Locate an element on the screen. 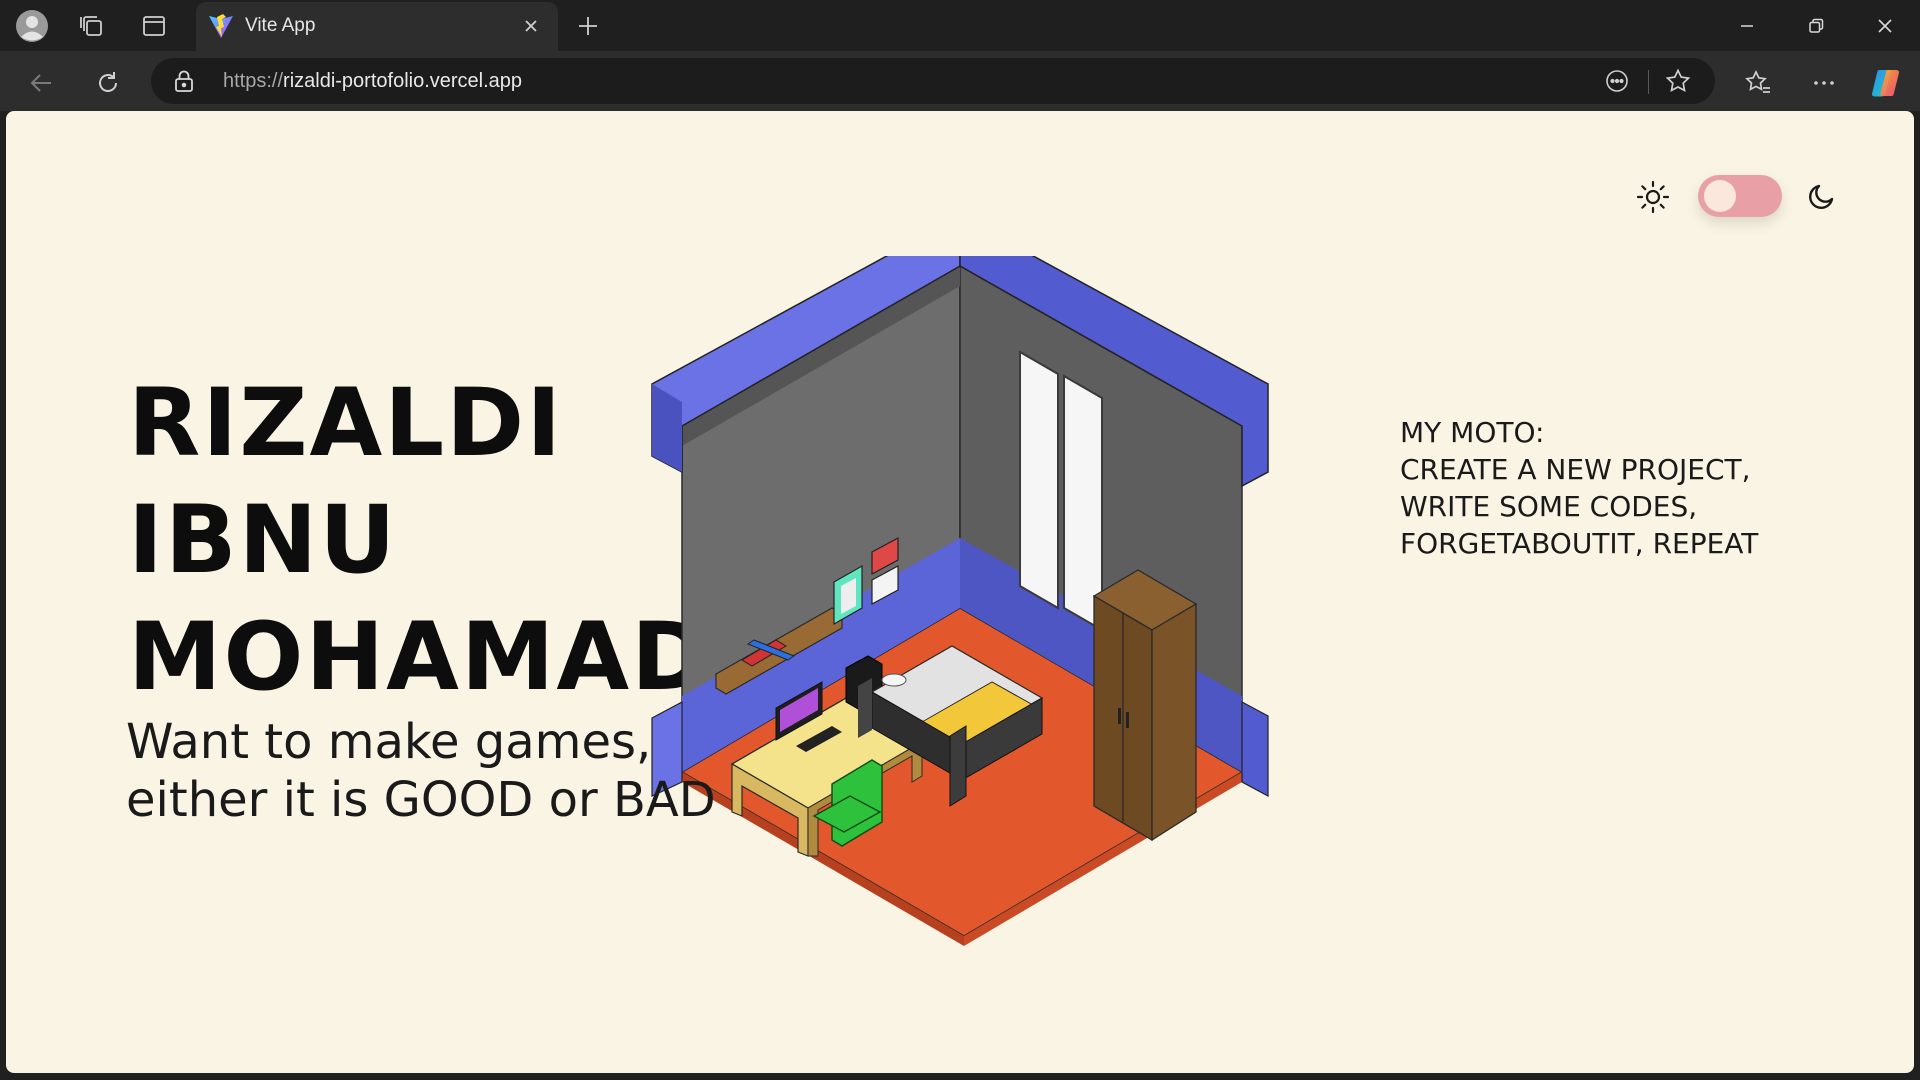 The width and height of the screenshot is (1920, 1080). tab-close-icon is located at coordinates (531, 26).